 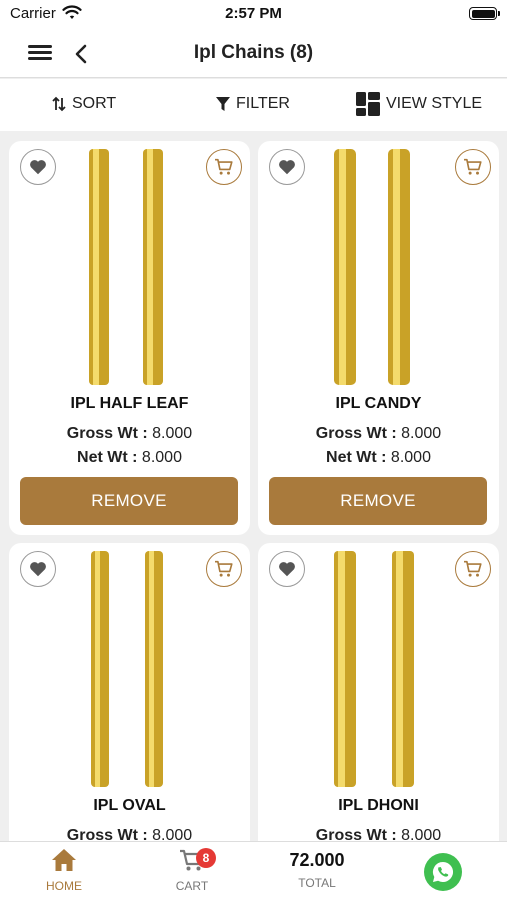 I want to click on view-style-button: VIEW STYLE, so click(x=419, y=104).